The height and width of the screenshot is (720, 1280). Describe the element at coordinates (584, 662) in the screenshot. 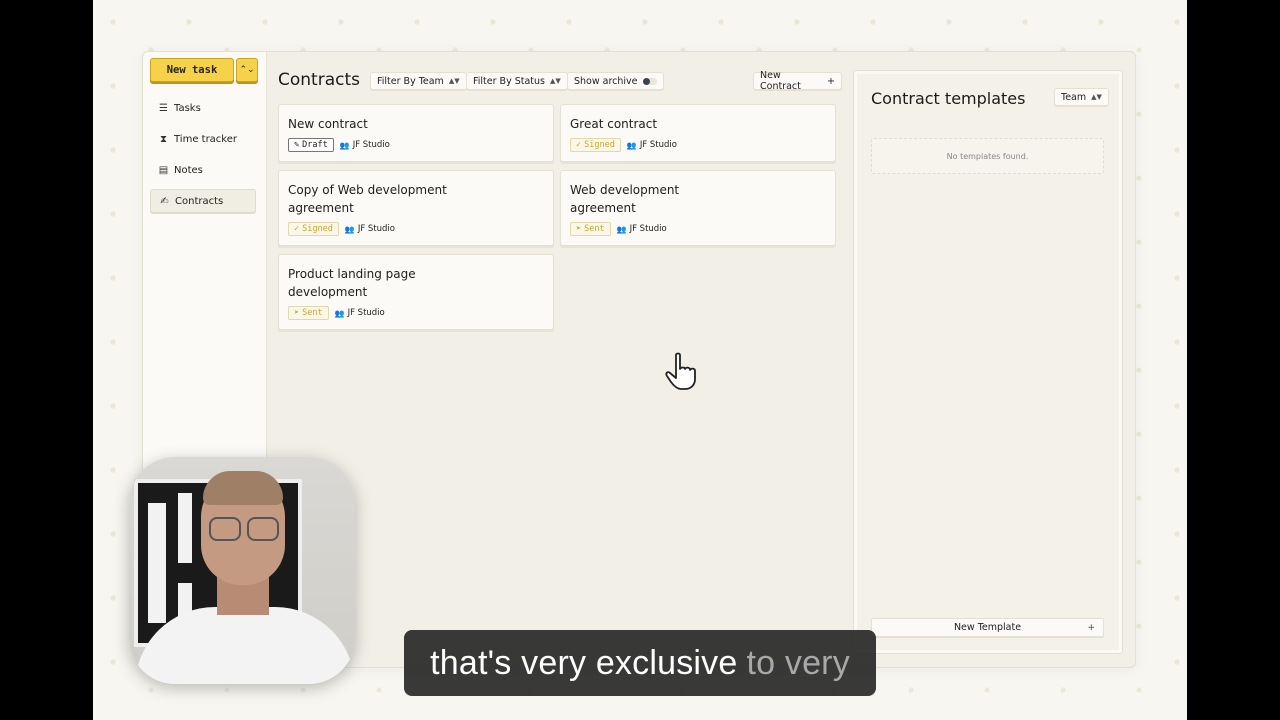

I see `caption-spoken-text: that's very exclusive` at that location.